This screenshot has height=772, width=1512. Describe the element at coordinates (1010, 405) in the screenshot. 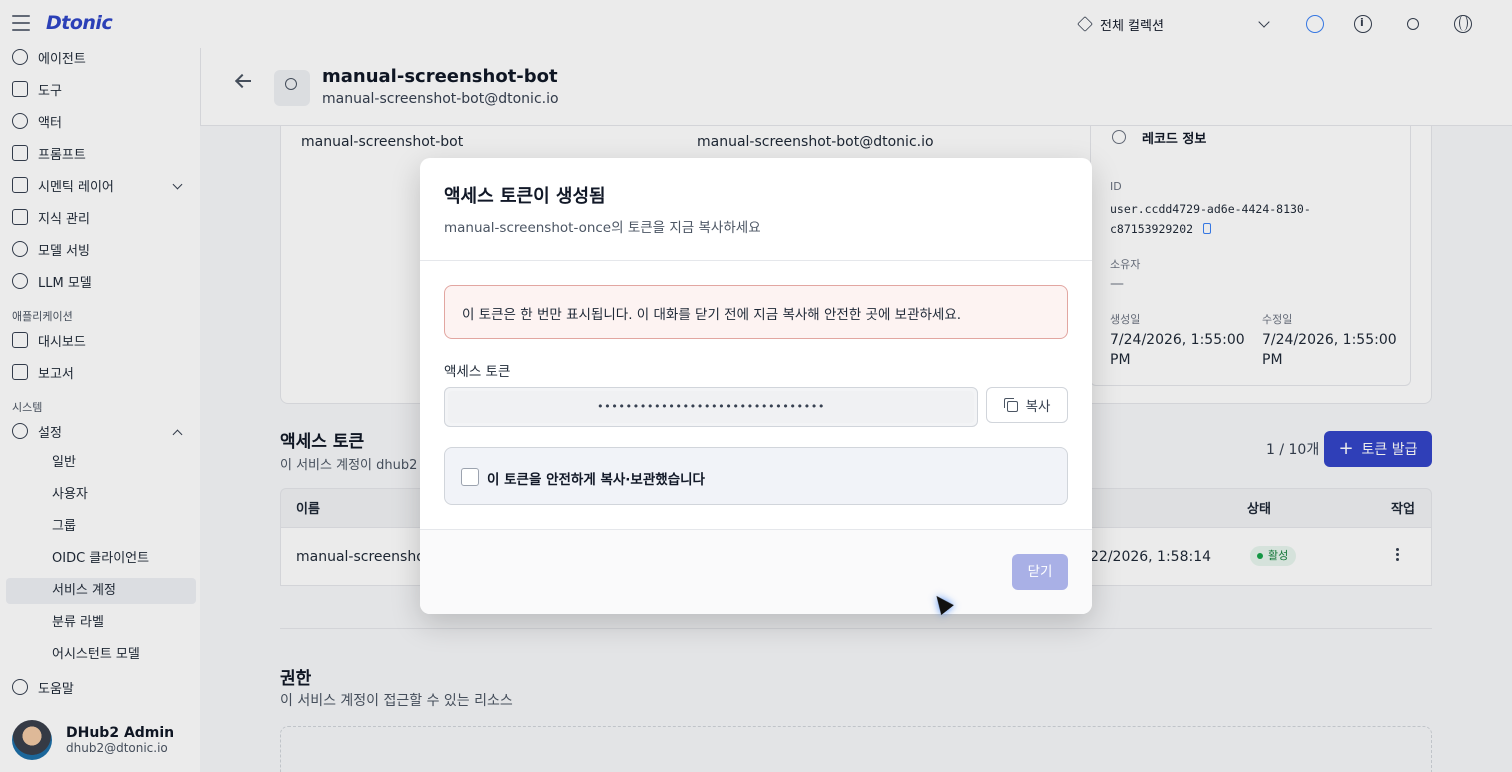

I see `copy-icon` at that location.